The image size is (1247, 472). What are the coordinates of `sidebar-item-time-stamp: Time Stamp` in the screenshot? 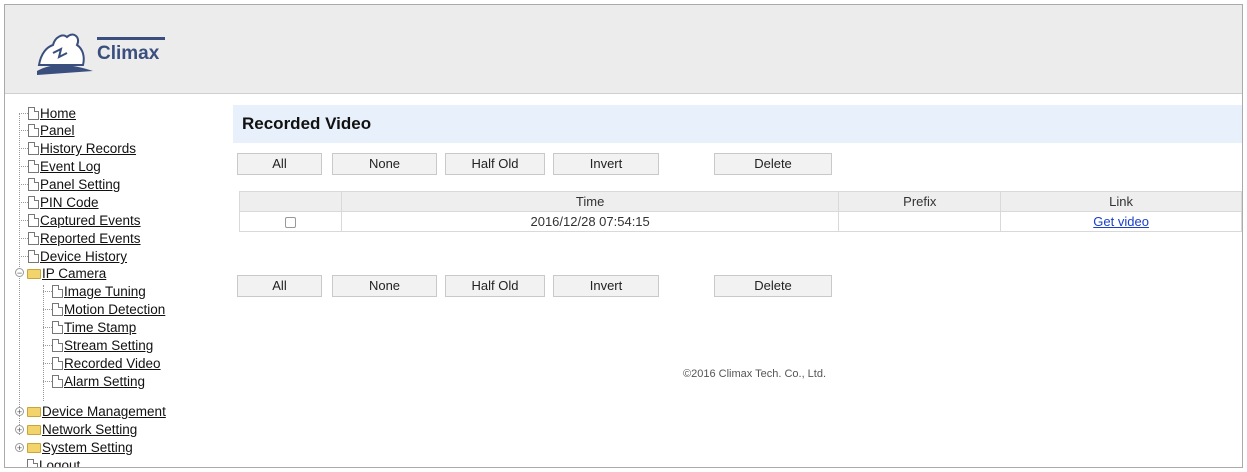 It's located at (89, 327).